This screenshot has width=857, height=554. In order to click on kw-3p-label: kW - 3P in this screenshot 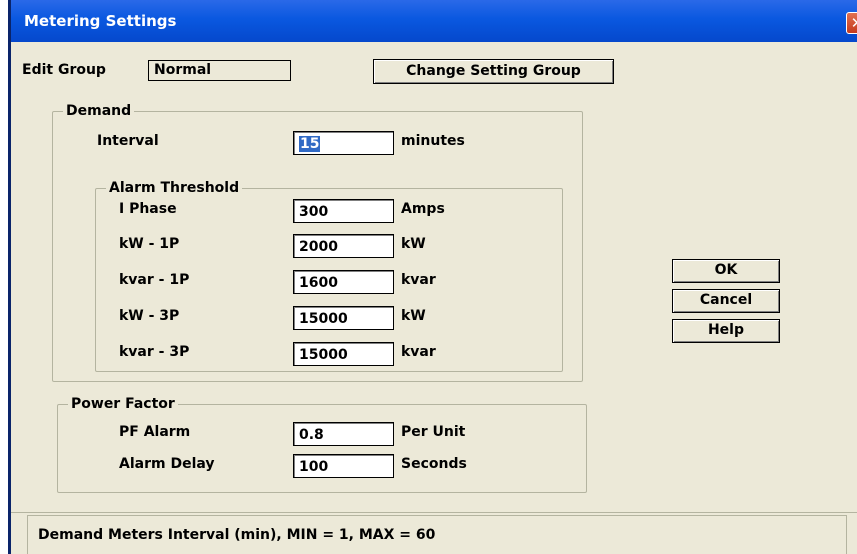, I will do `click(149, 316)`.